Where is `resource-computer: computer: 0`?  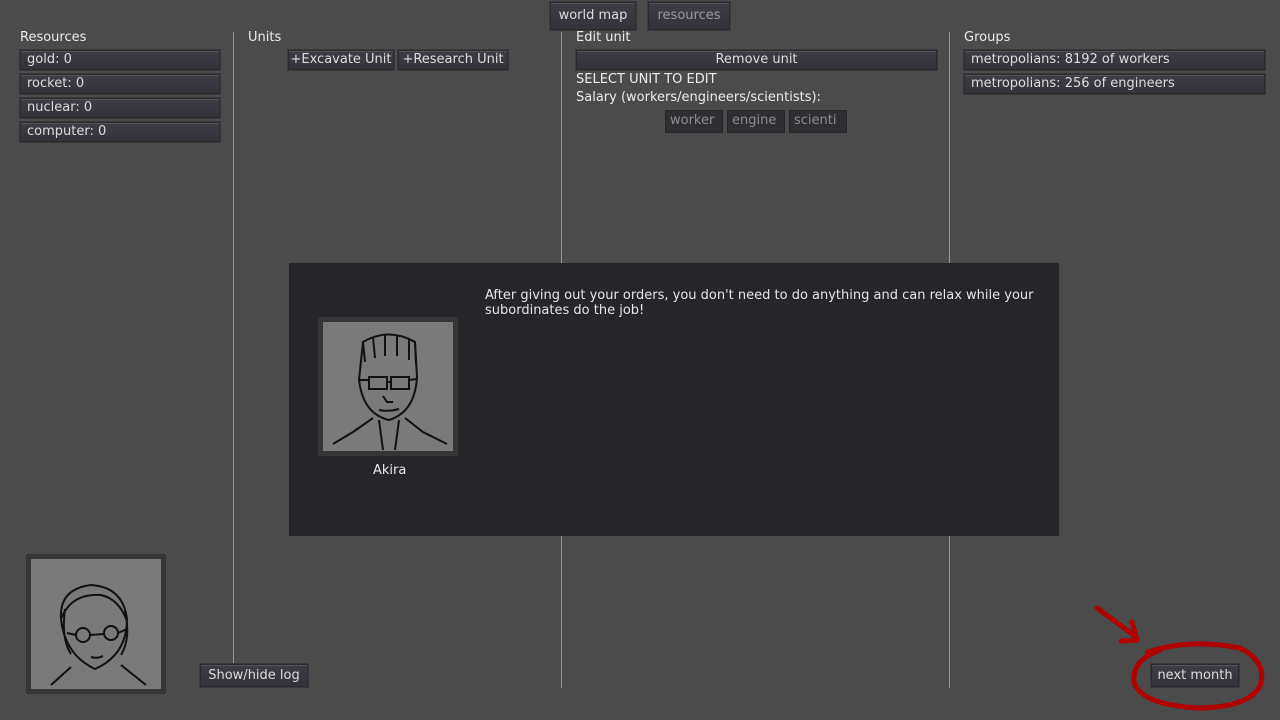 resource-computer: computer: 0 is located at coordinates (120, 132).